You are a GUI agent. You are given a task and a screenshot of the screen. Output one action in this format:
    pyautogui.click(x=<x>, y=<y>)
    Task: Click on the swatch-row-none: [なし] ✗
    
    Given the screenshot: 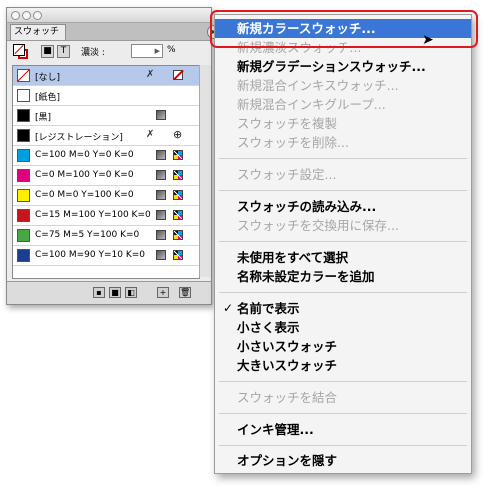 What is the action you would take?
    pyautogui.click(x=106, y=76)
    